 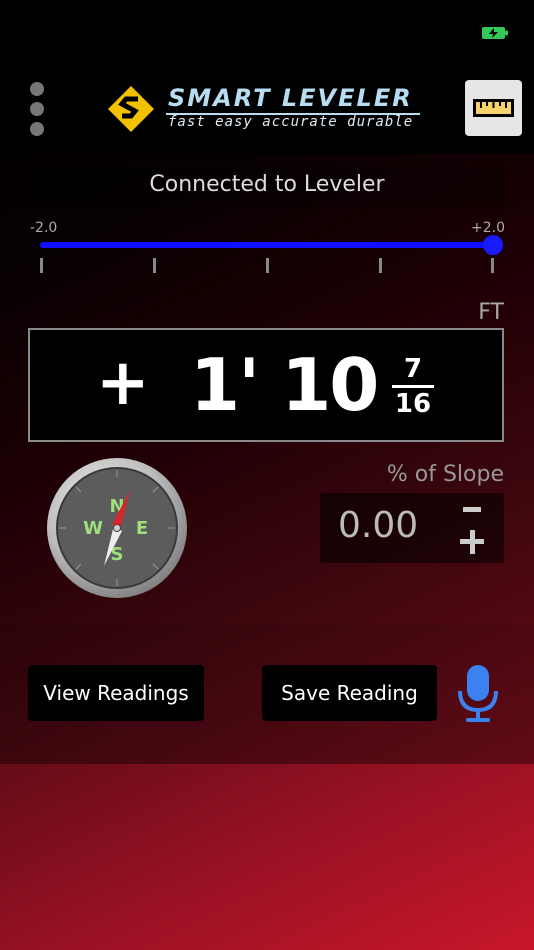 What do you see at coordinates (116, 693) in the screenshot?
I see `view-readings-button: View Readings` at bounding box center [116, 693].